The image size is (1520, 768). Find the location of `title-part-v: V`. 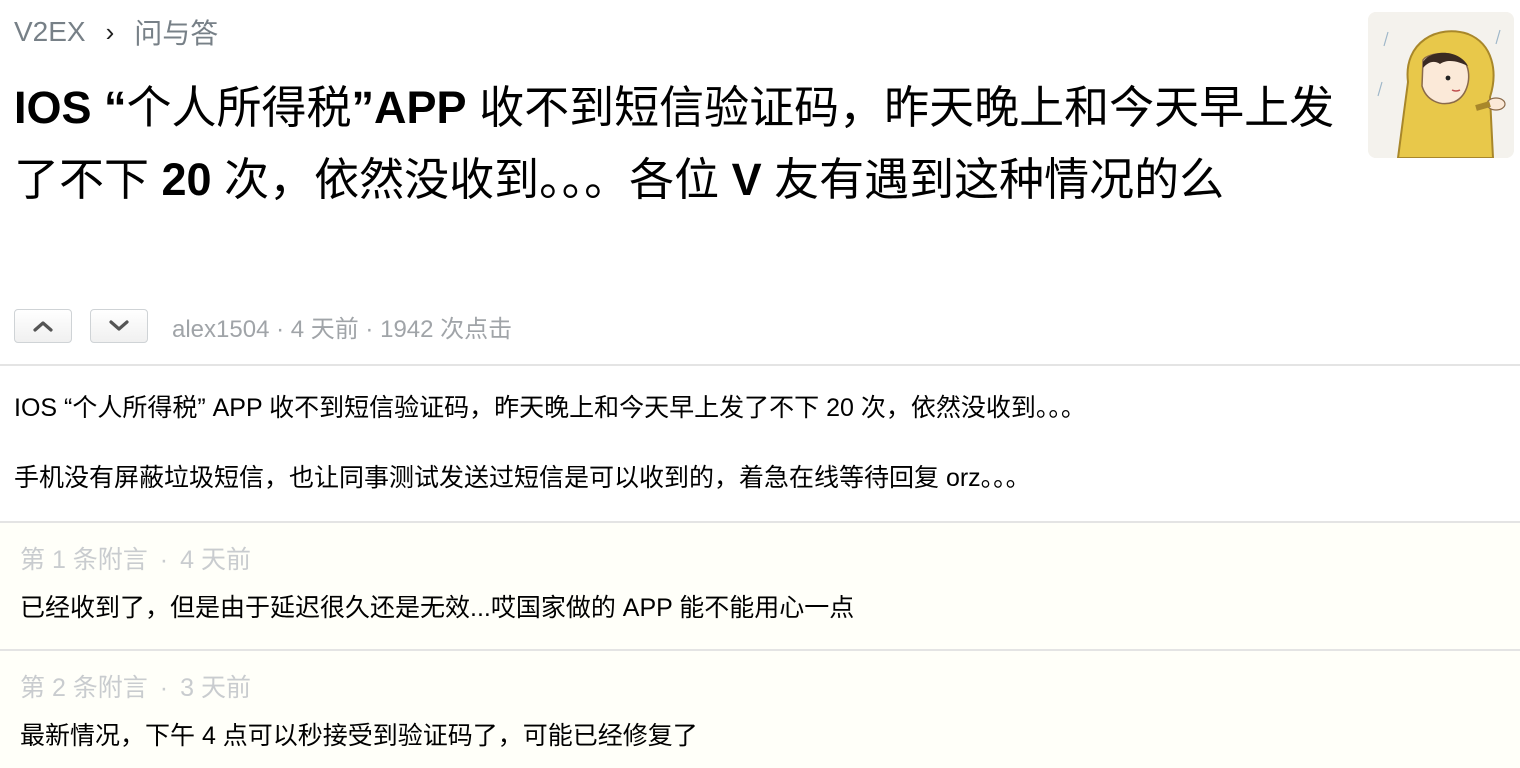

title-part-v: V is located at coordinates (746, 179).